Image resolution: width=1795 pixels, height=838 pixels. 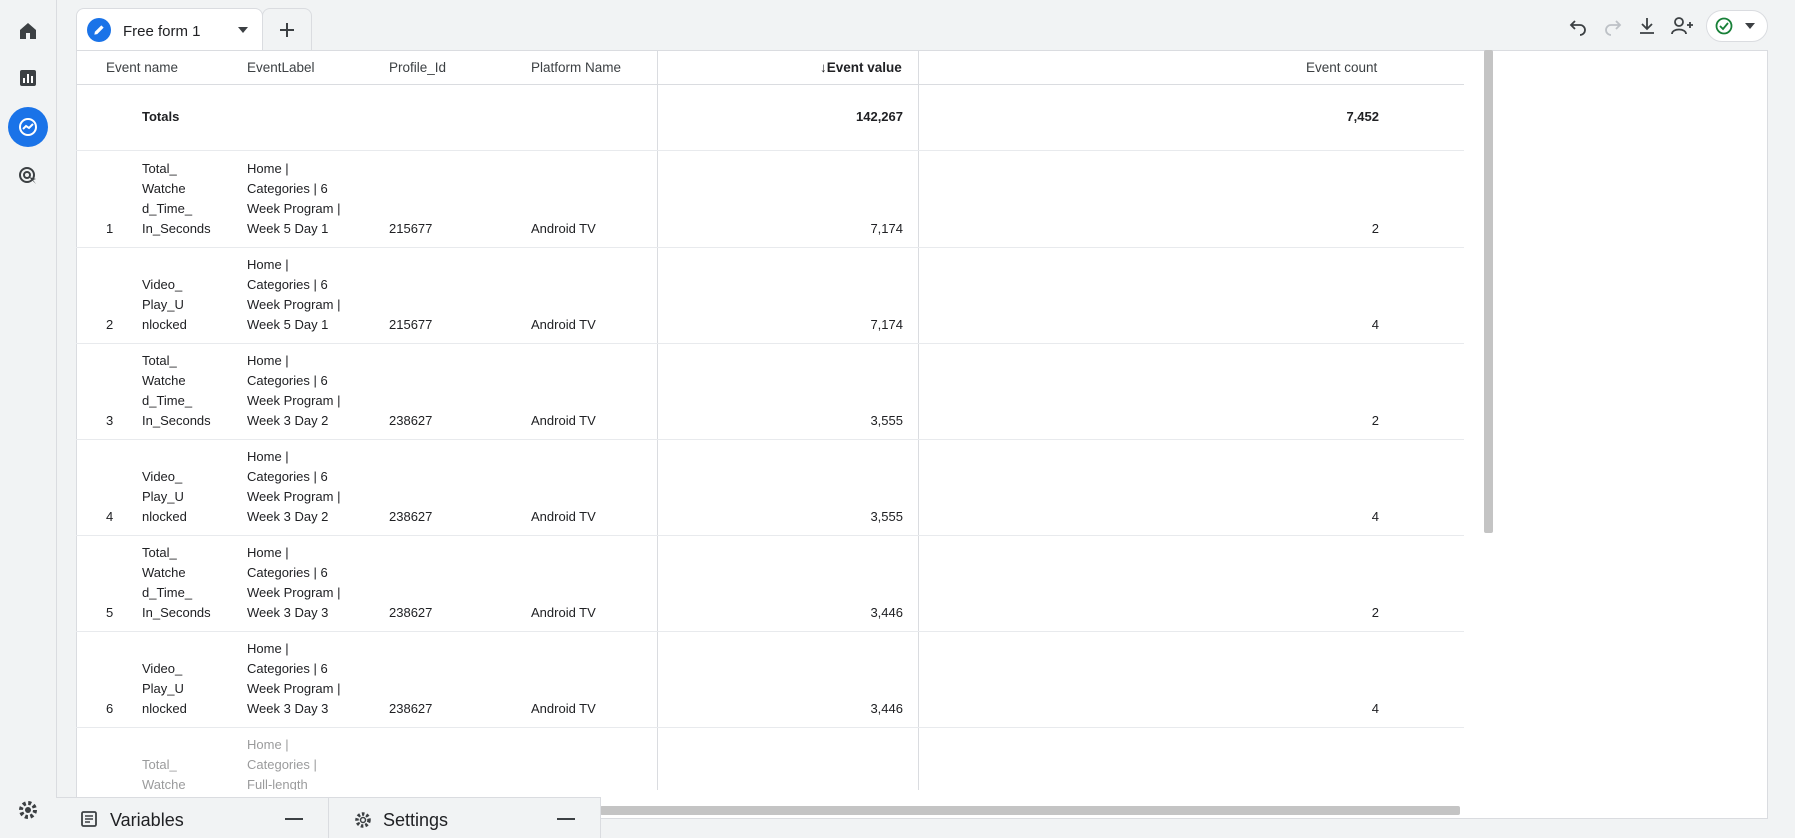 I want to click on totals-label: Totals, so click(x=161, y=116).